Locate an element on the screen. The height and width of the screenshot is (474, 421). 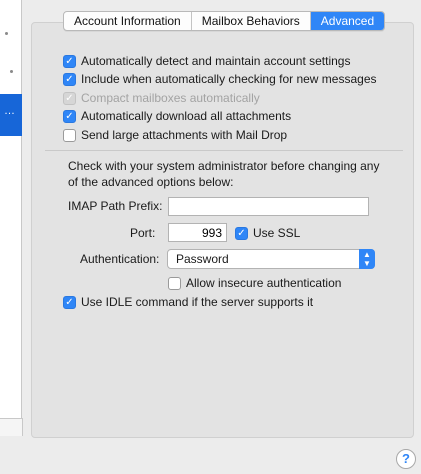
tab-mailbox-behaviors: Mailbox Behaviors is located at coordinates (251, 21).